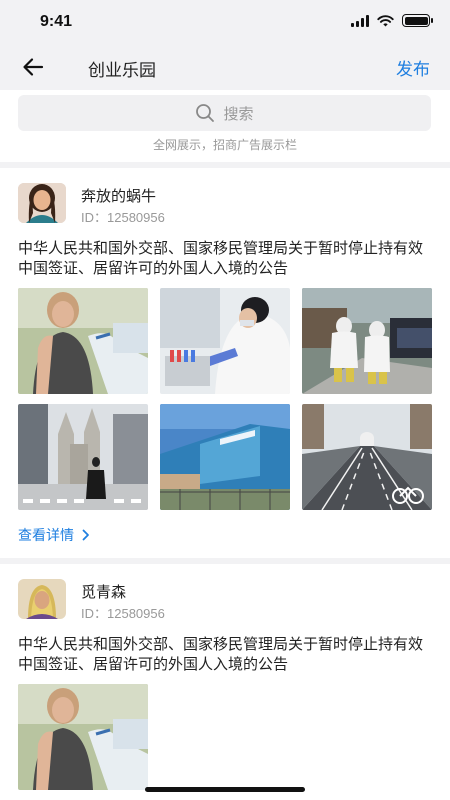 This screenshot has height=800, width=450. I want to click on status-icons, so click(392, 20).